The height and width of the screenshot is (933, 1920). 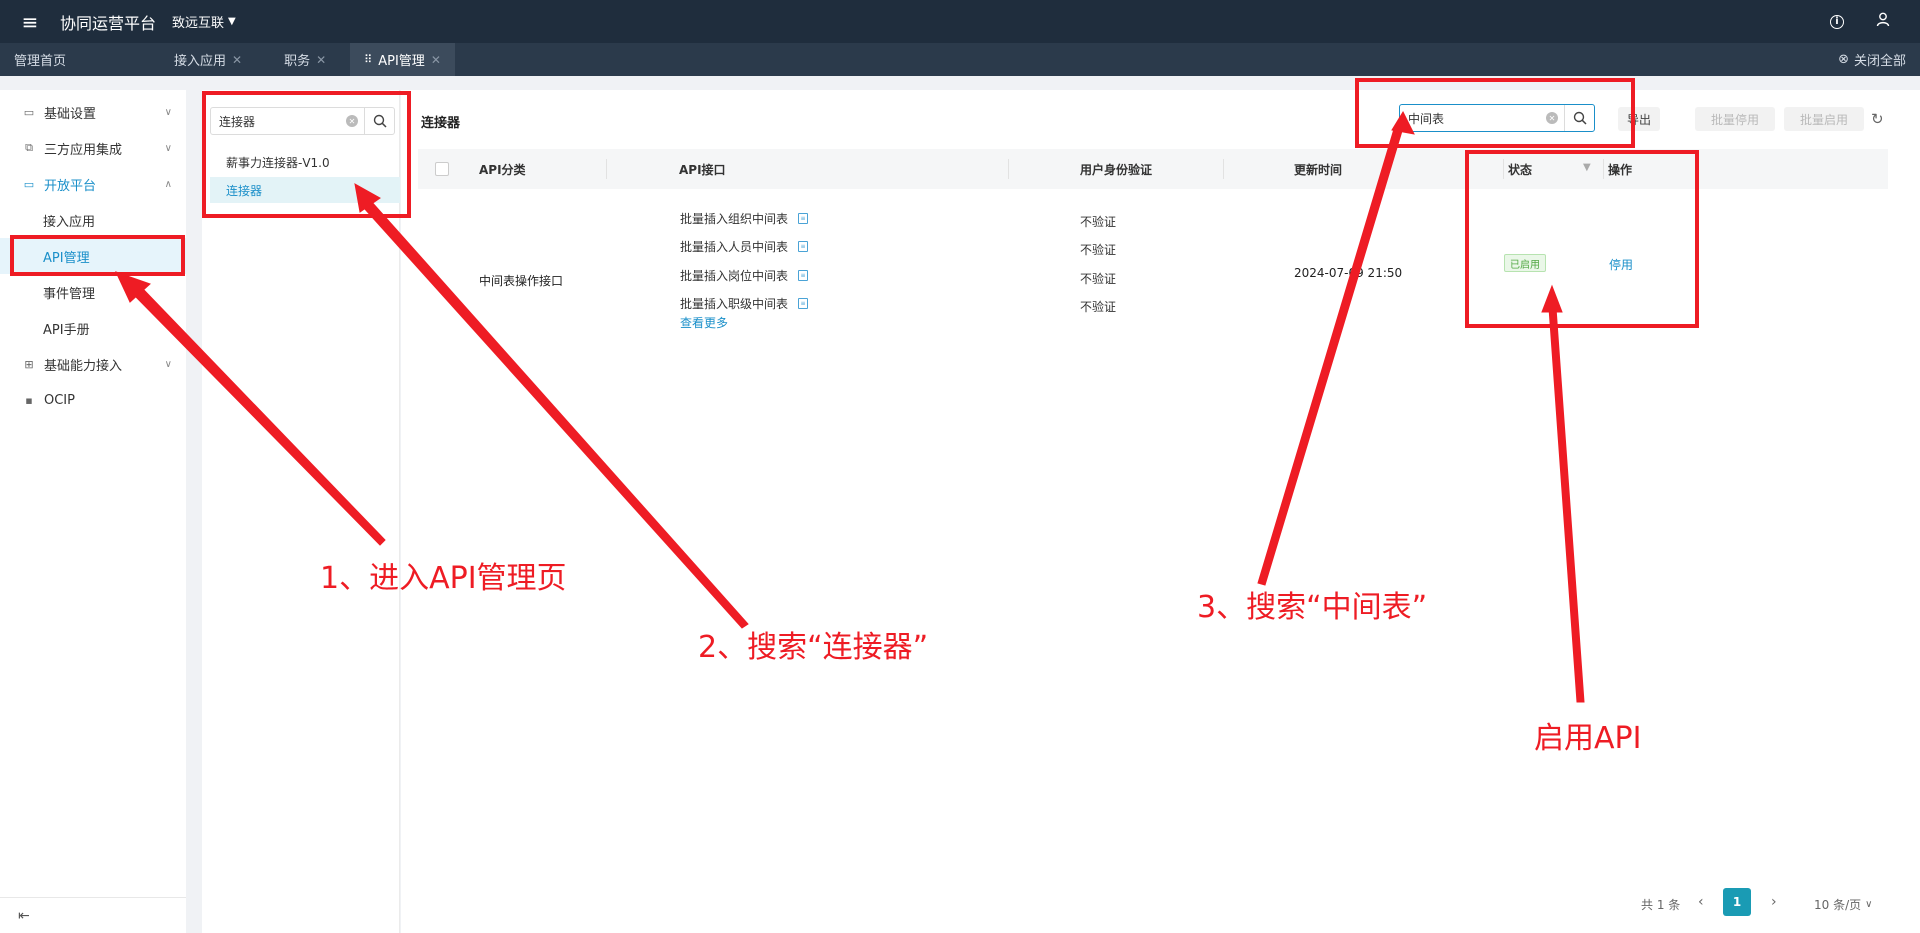 What do you see at coordinates (734, 304) in the screenshot?
I see `api-name: 批量插入职级中间表` at bounding box center [734, 304].